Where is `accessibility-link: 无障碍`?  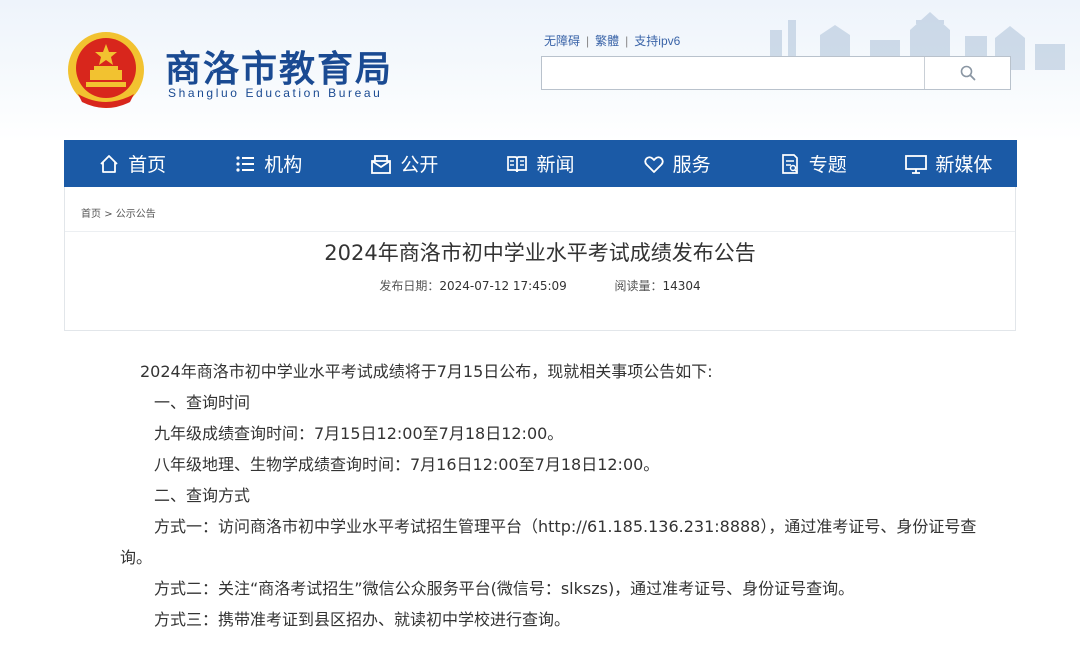
accessibility-link: 无障碍 is located at coordinates (562, 41).